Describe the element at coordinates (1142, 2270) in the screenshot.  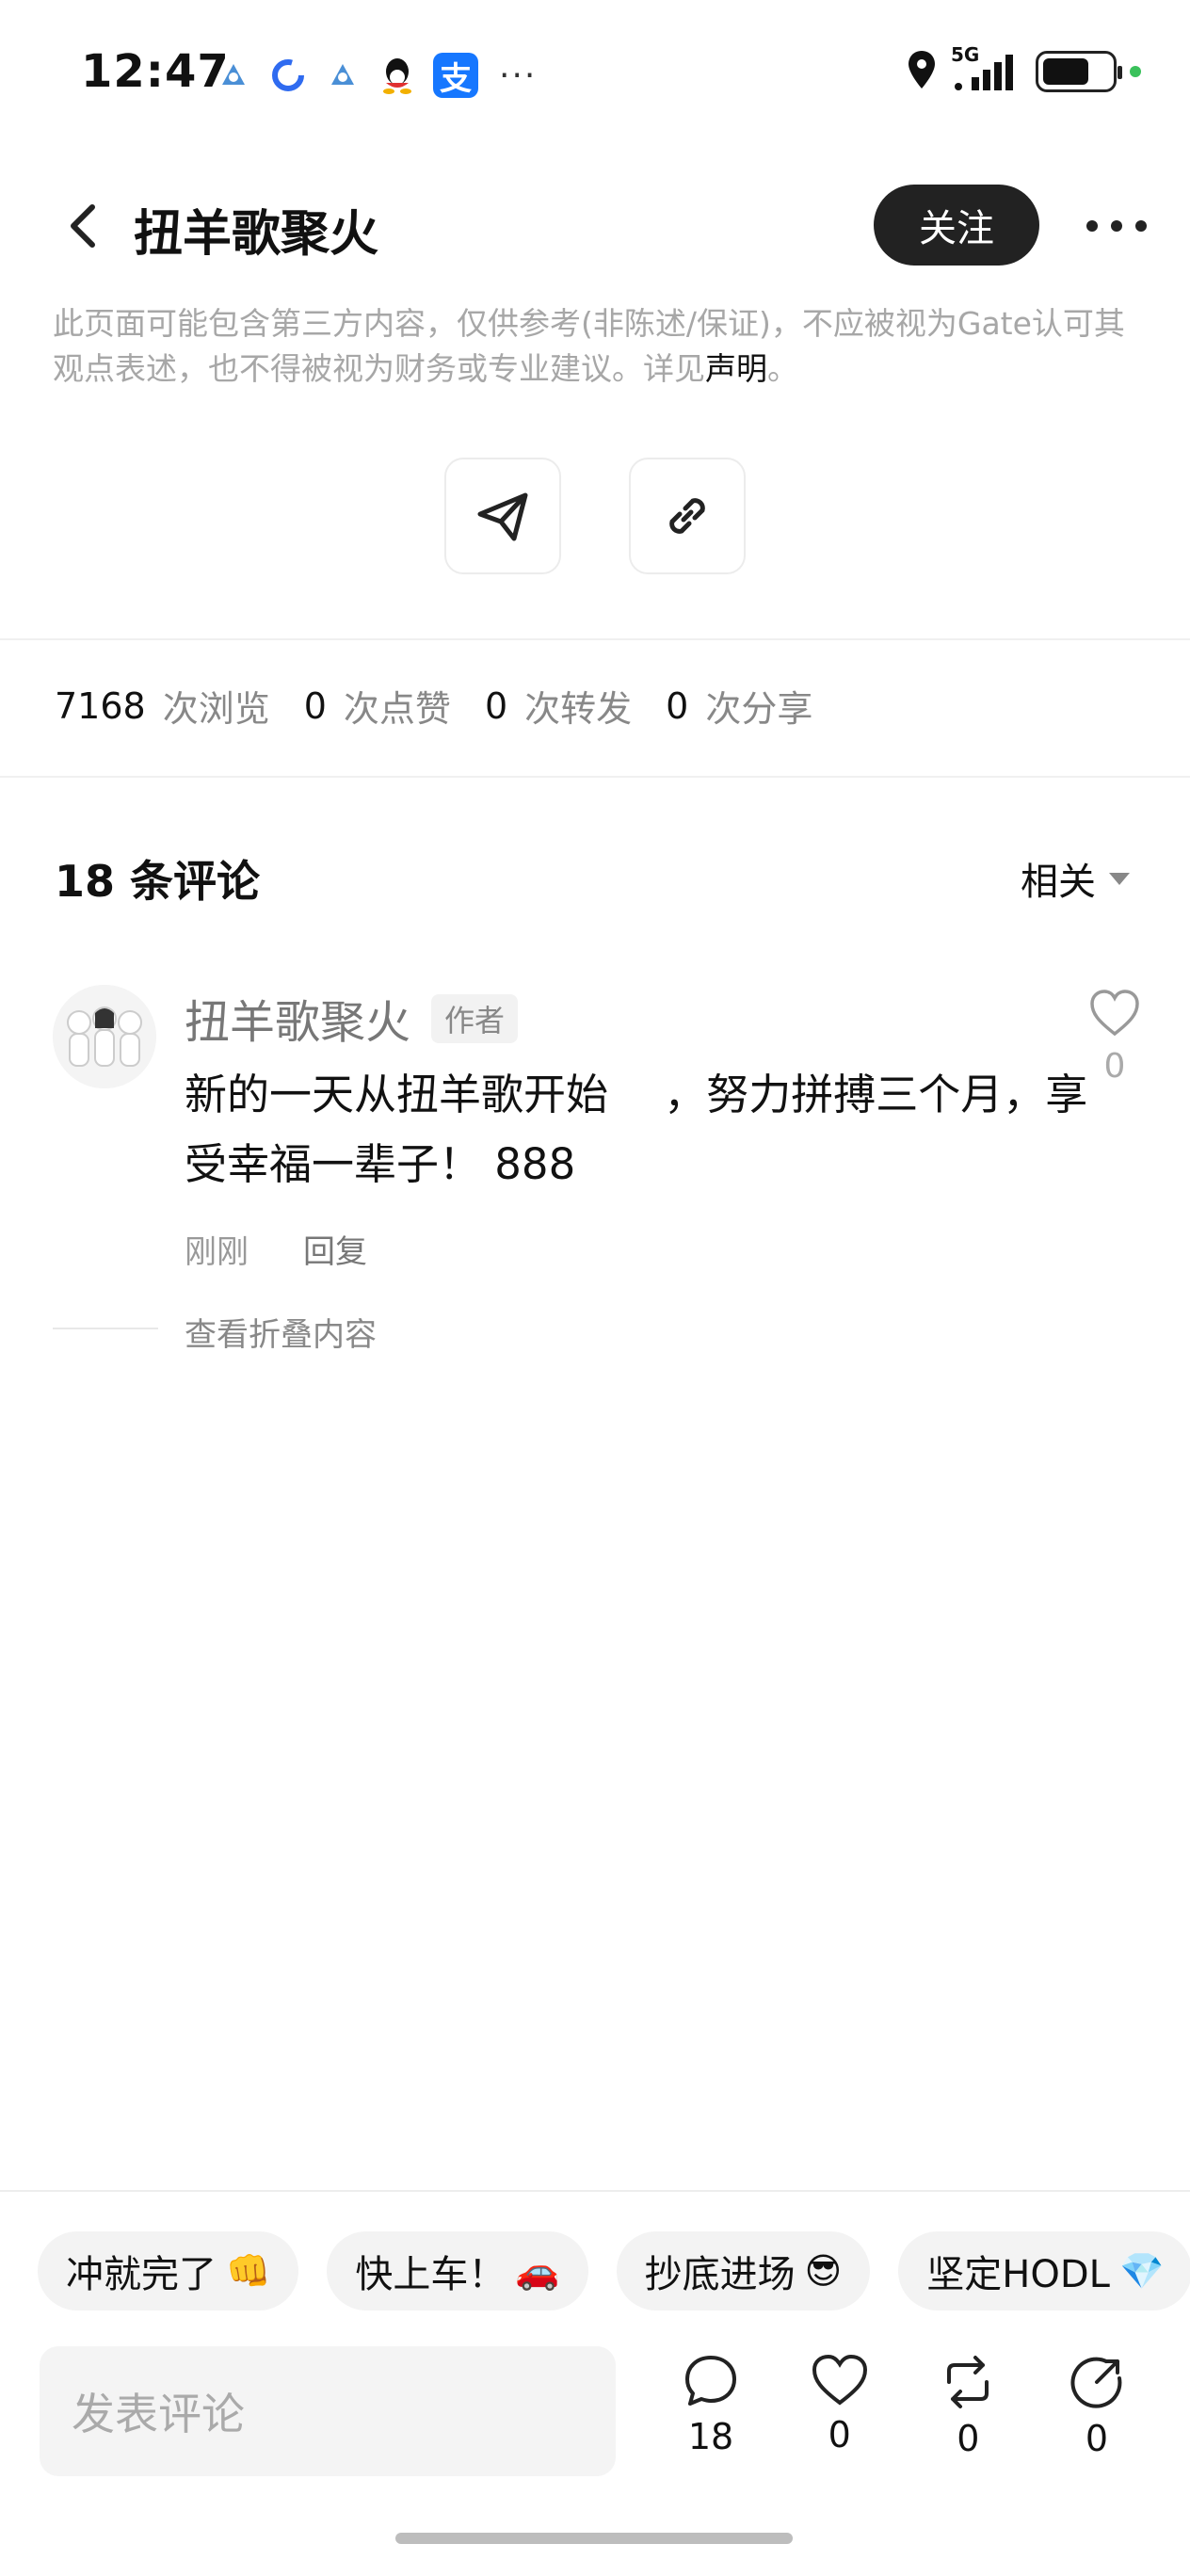
I see `diamond-emoji-icon: 💎` at that location.